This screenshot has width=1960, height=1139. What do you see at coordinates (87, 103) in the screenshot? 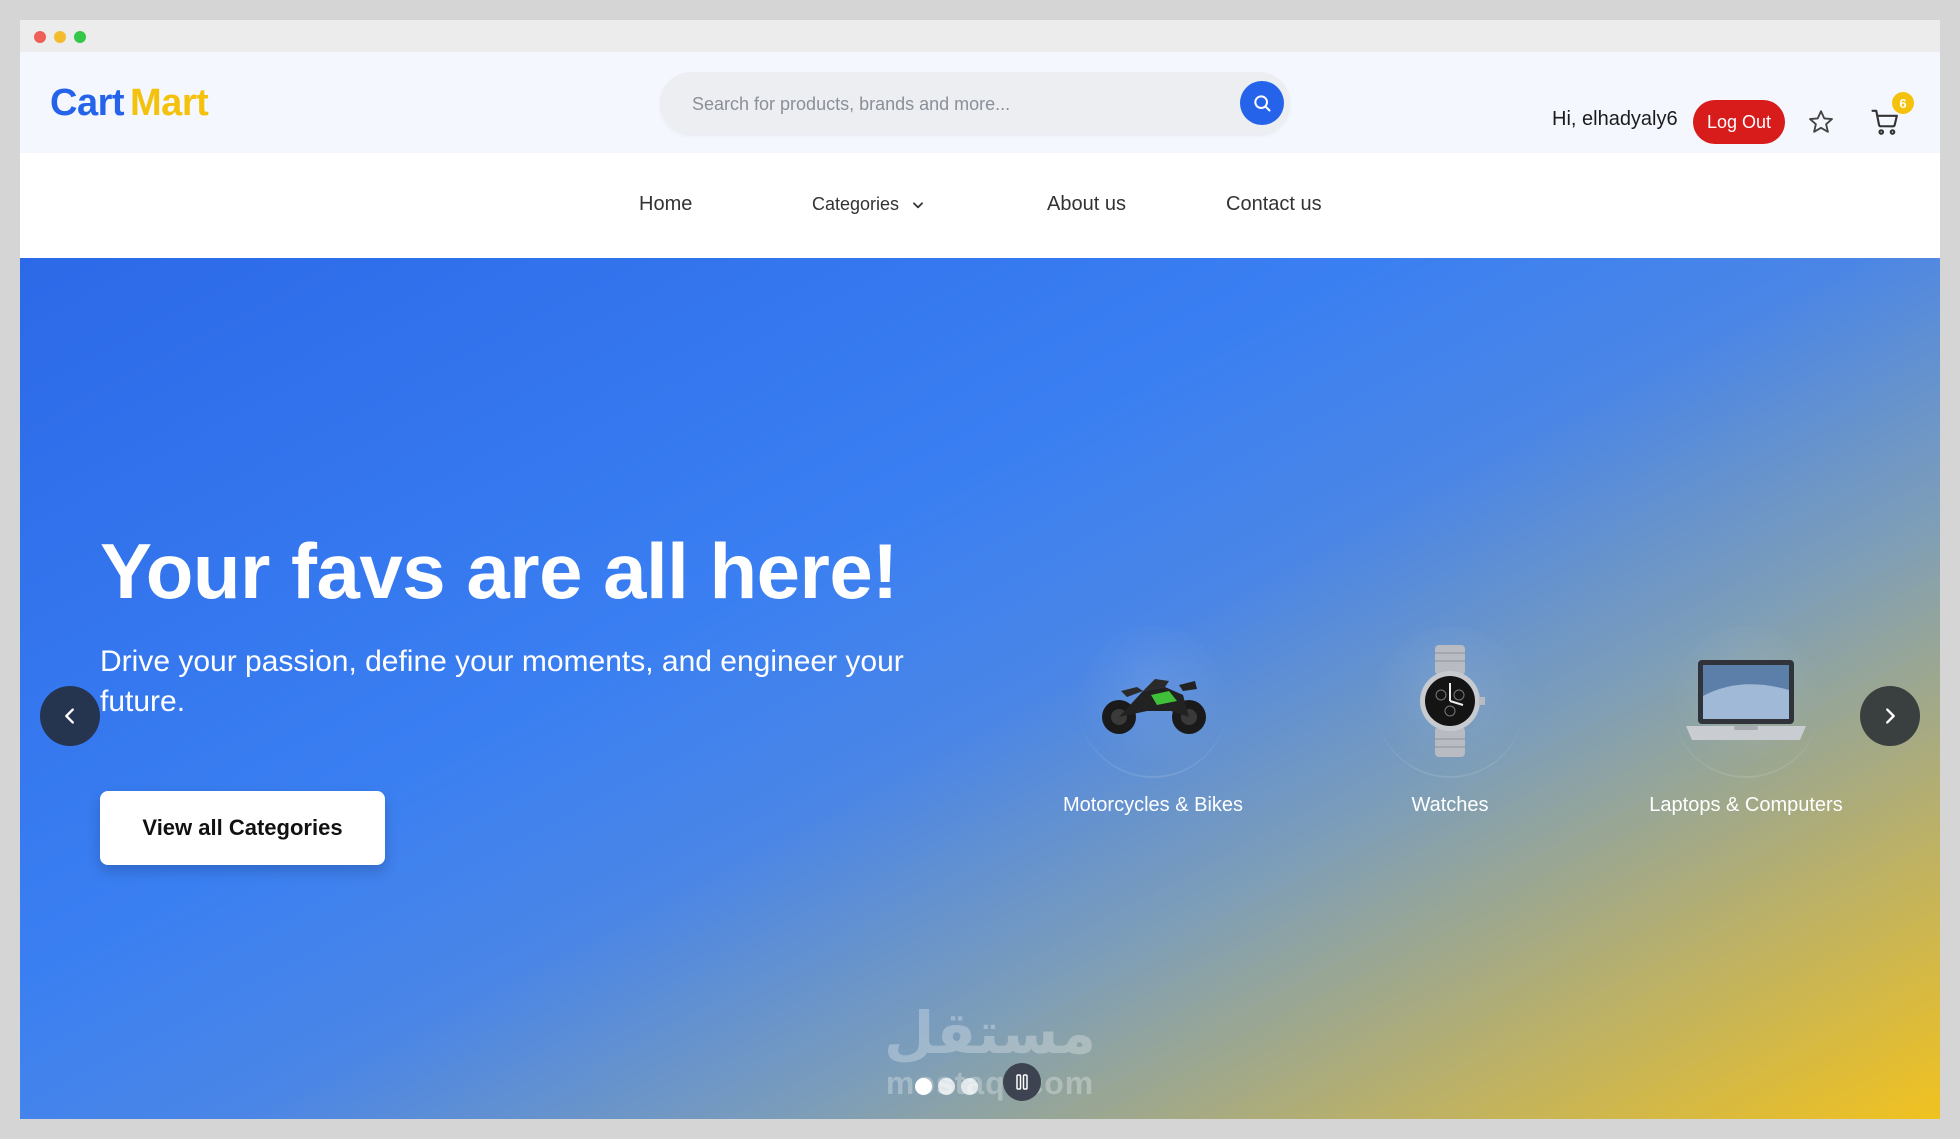
I see `brand-logo-part1: Cart` at bounding box center [87, 103].